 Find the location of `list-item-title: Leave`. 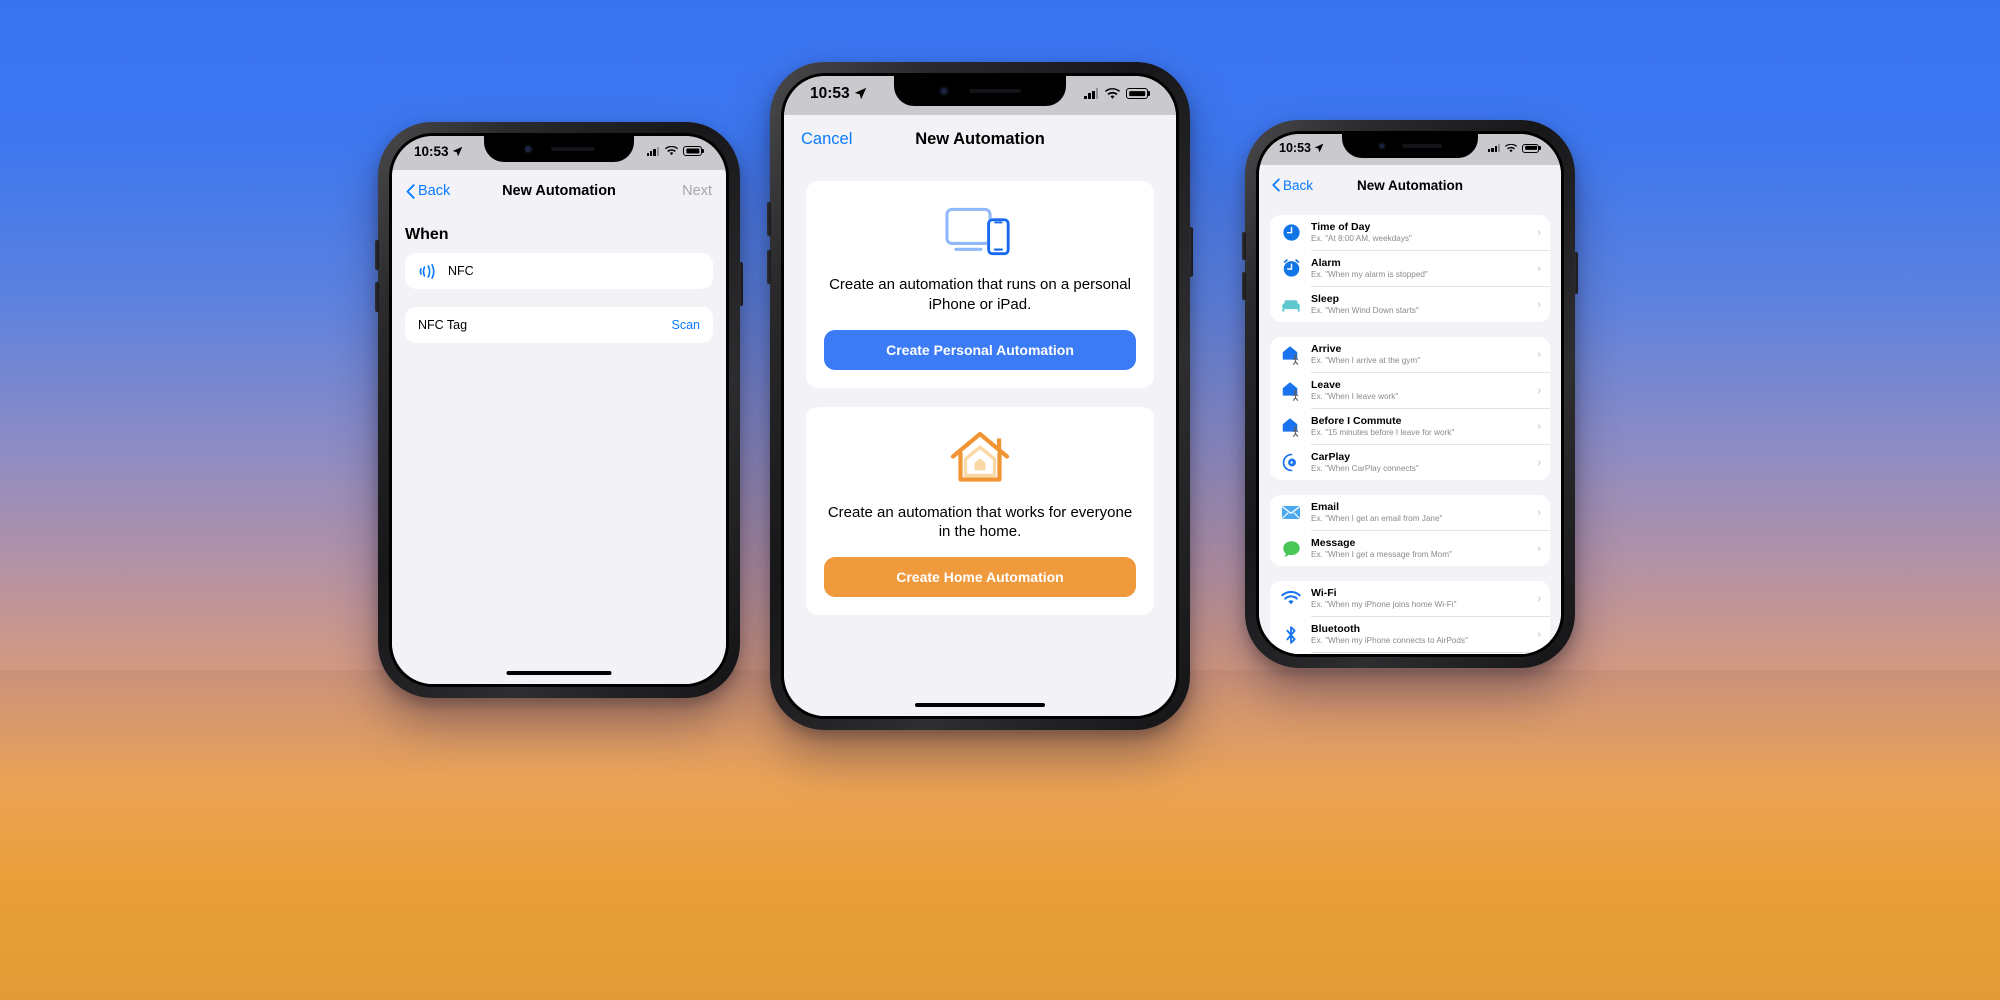

list-item-title: Leave is located at coordinates (1326, 384).